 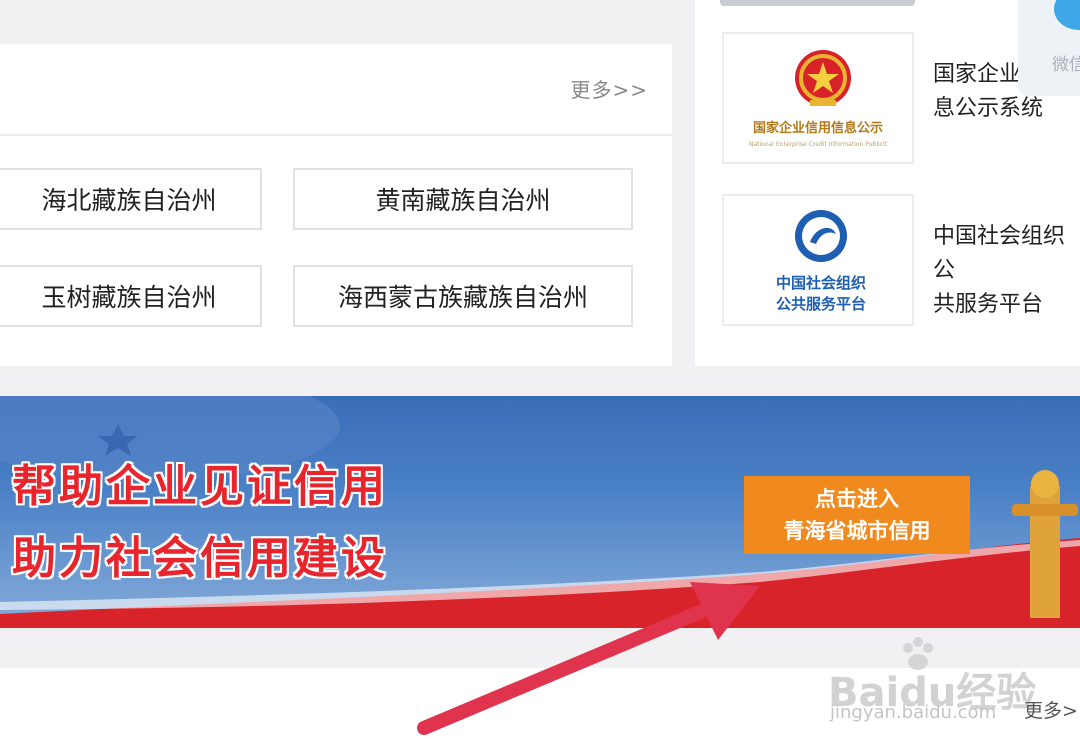 I want to click on region-button-haixi: 海西蒙古族藏族自治州, so click(x=463, y=296).